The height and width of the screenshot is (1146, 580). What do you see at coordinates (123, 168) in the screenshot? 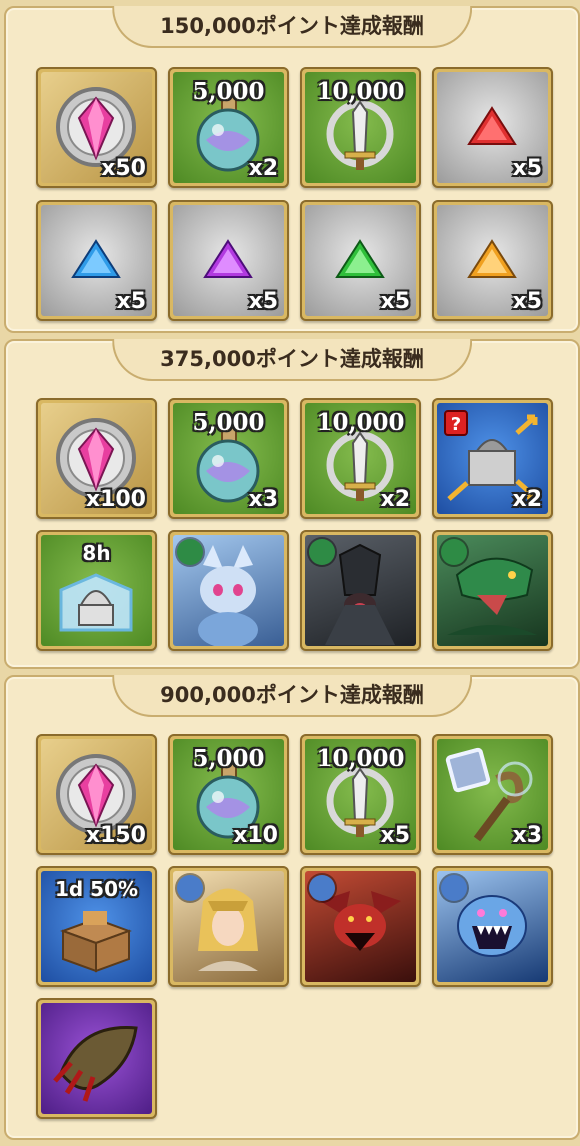
I see `item-quantity: x50` at bounding box center [123, 168].